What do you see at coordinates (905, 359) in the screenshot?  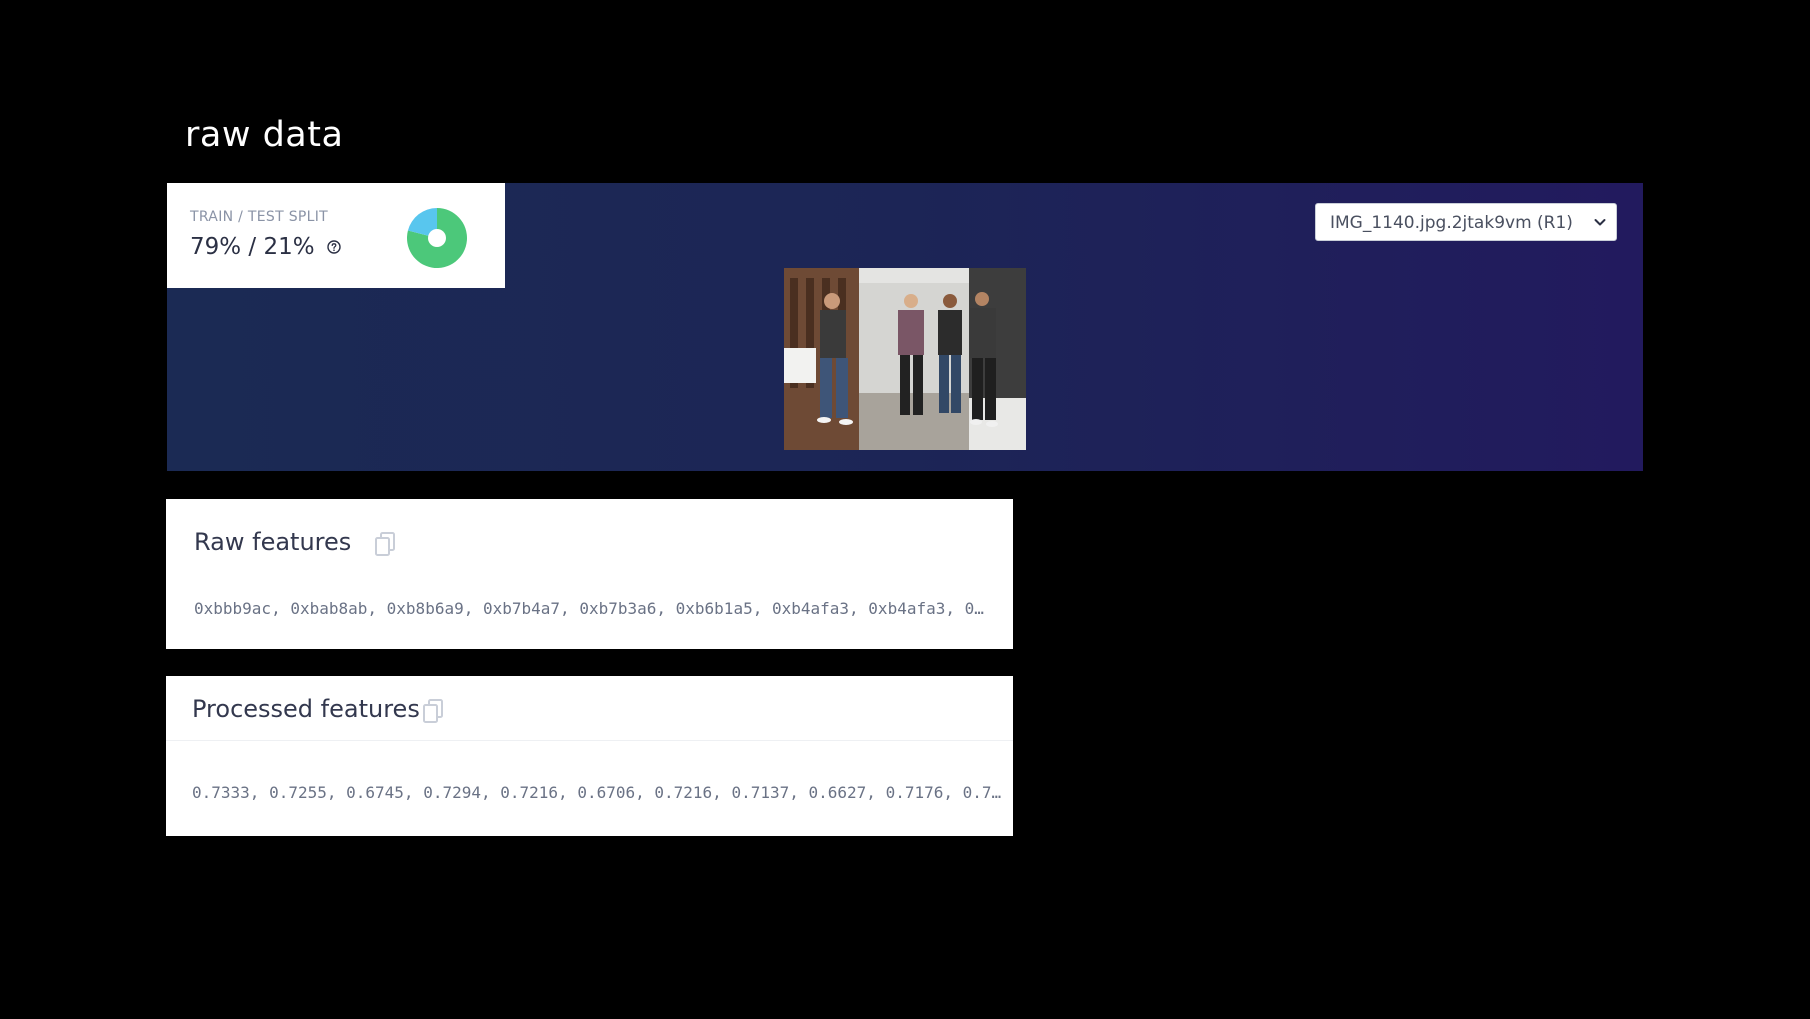 I see `sample-photo` at bounding box center [905, 359].